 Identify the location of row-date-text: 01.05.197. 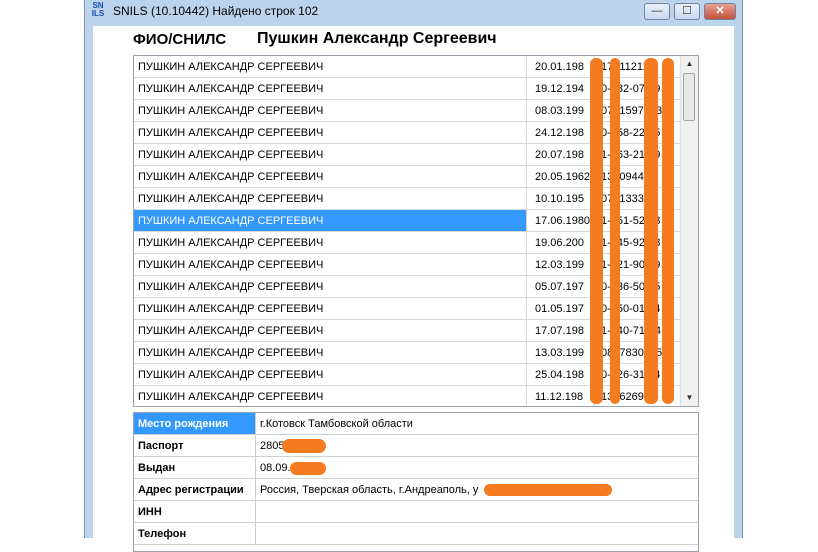
(559, 309).